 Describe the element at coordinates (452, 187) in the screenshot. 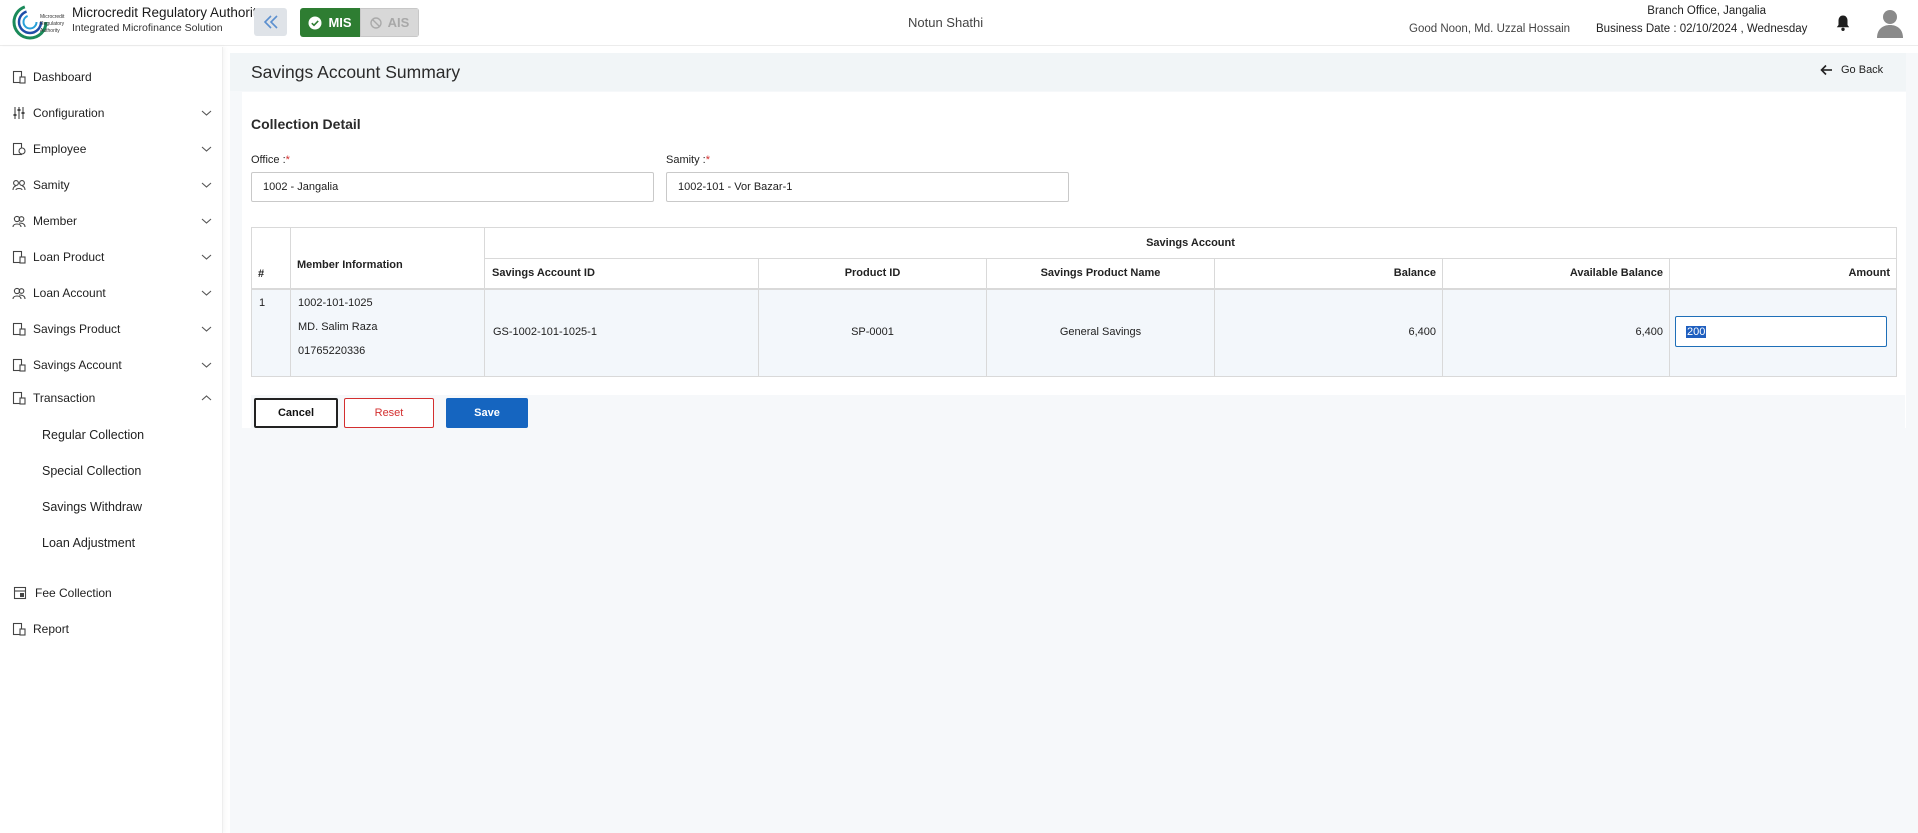

I see `office-field` at that location.